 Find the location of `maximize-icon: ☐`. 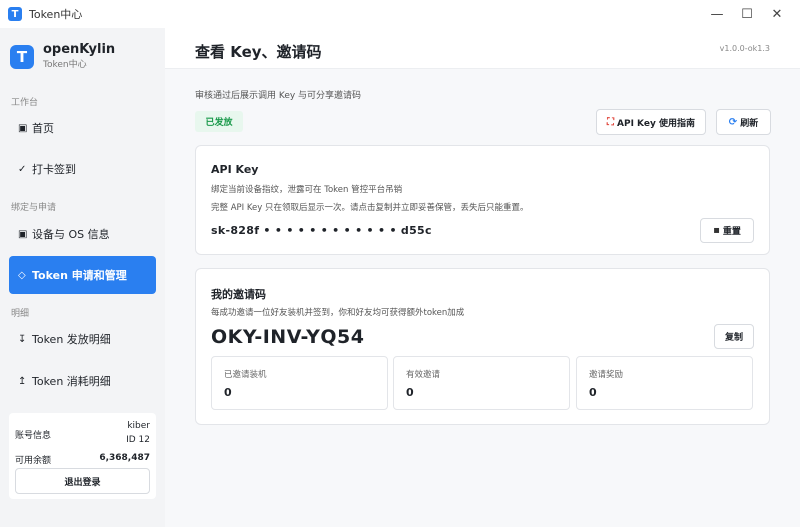

maximize-icon: ☐ is located at coordinates (747, 14).